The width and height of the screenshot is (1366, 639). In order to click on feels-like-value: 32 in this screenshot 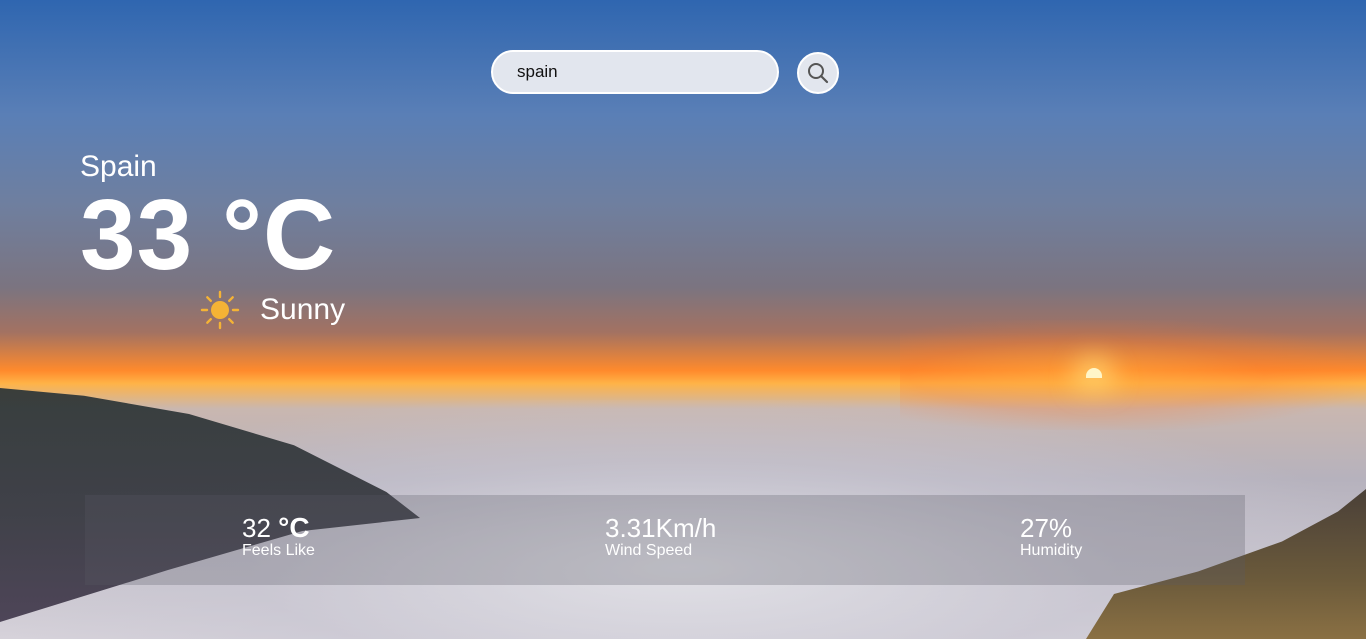, I will do `click(256, 528)`.